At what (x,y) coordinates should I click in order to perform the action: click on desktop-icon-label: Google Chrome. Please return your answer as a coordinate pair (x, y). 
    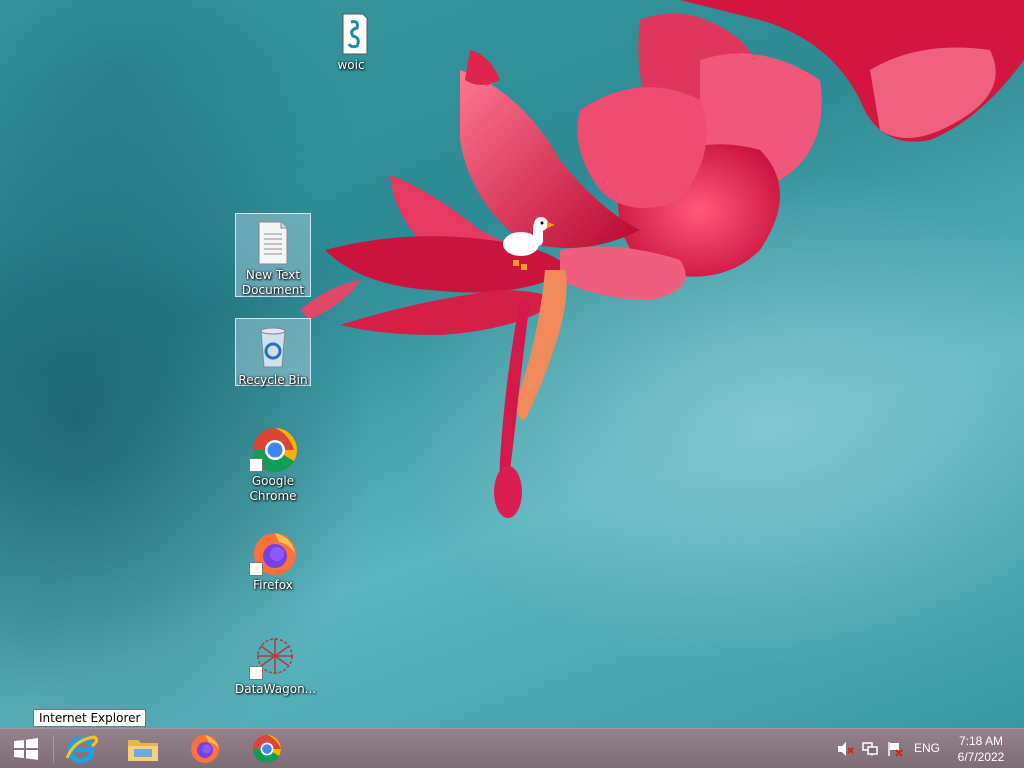
    Looking at the image, I should click on (273, 488).